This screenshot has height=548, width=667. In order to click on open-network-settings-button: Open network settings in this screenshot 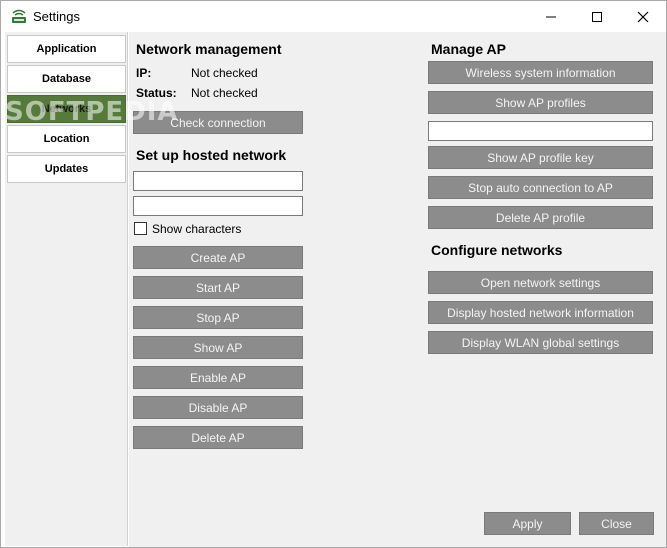, I will do `click(540, 282)`.